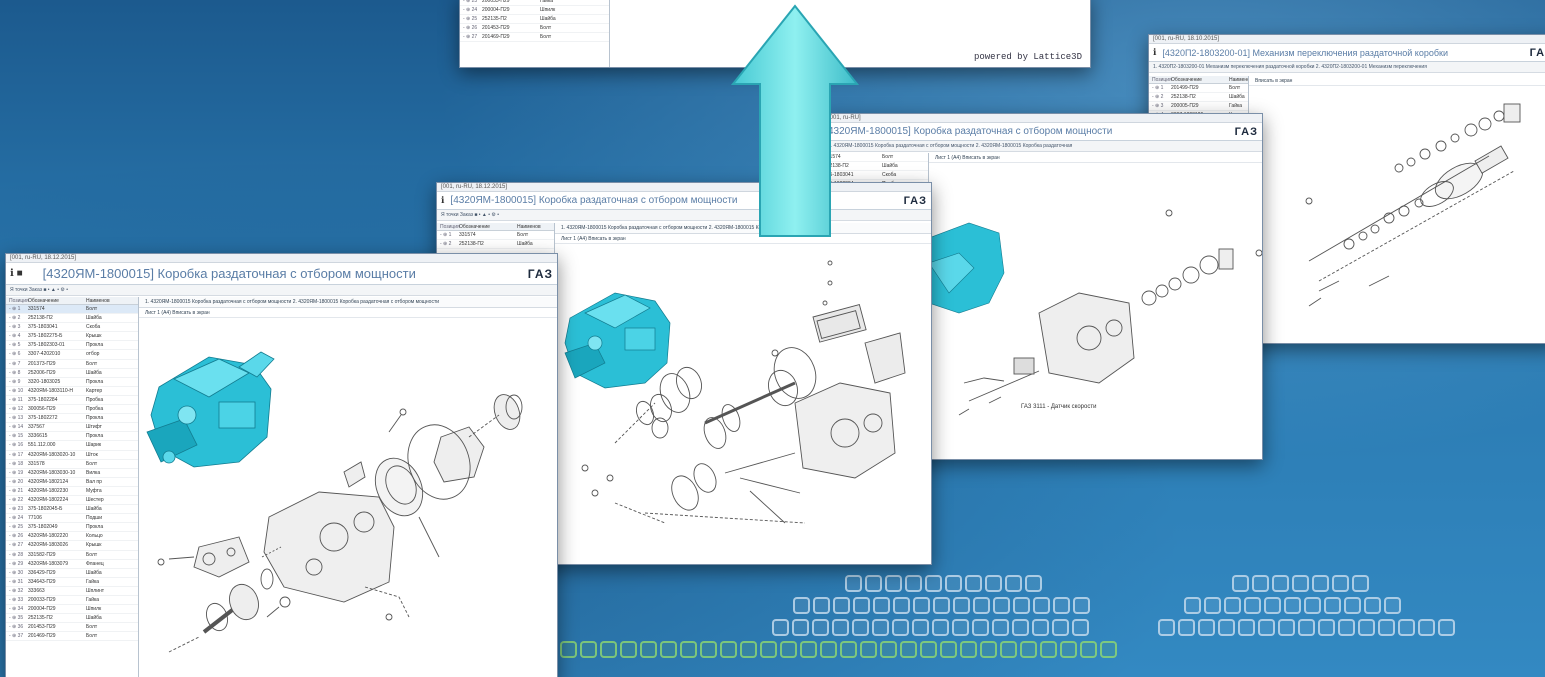 Image resolution: width=1545 pixels, height=677 pixels. Describe the element at coordinates (281, 290) in the screenshot. I see `window-toolbar: Я точки Заказ ■ • ▲ • ⚙ •` at that location.